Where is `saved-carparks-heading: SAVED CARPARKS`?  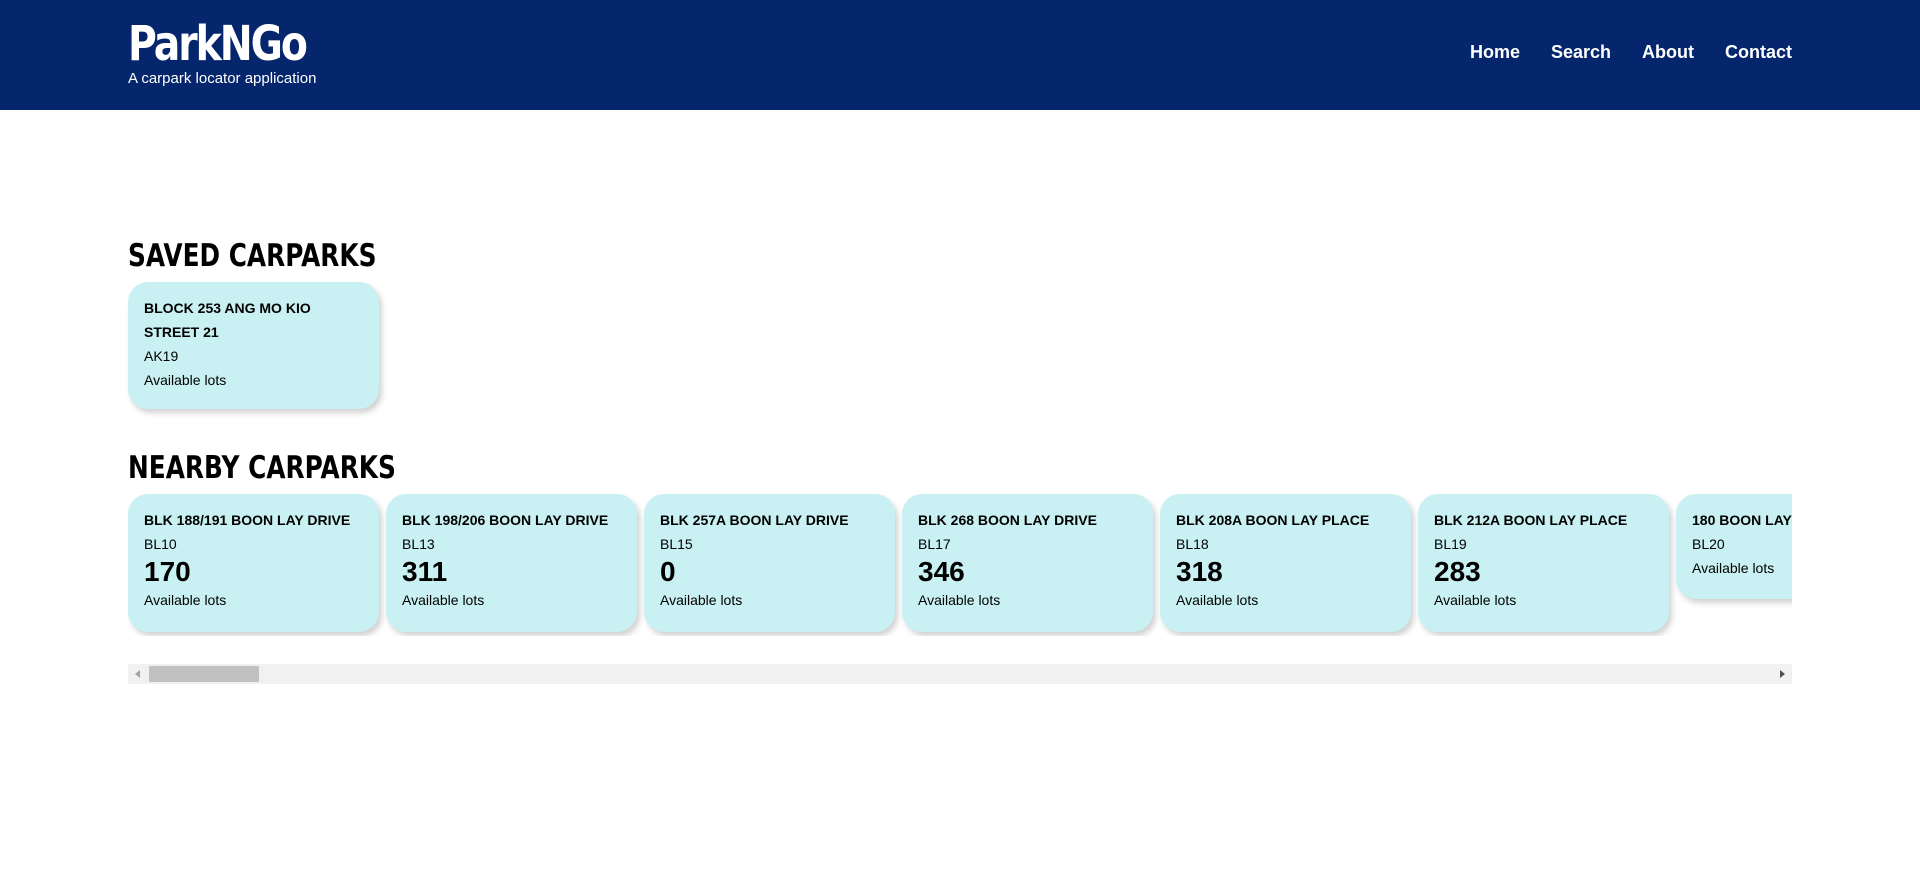
saved-carparks-heading: SAVED CARPARKS is located at coordinates (252, 256).